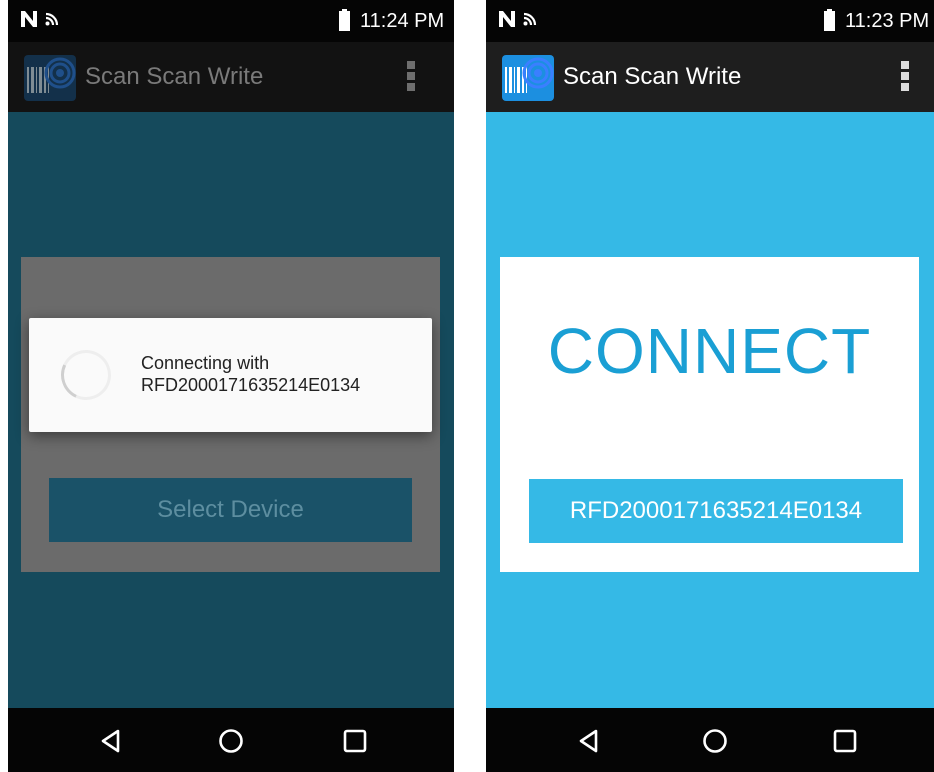 The width and height of the screenshot is (934, 772). What do you see at coordinates (887, 21) in the screenshot?
I see `status-time: 11:23 PM` at bounding box center [887, 21].